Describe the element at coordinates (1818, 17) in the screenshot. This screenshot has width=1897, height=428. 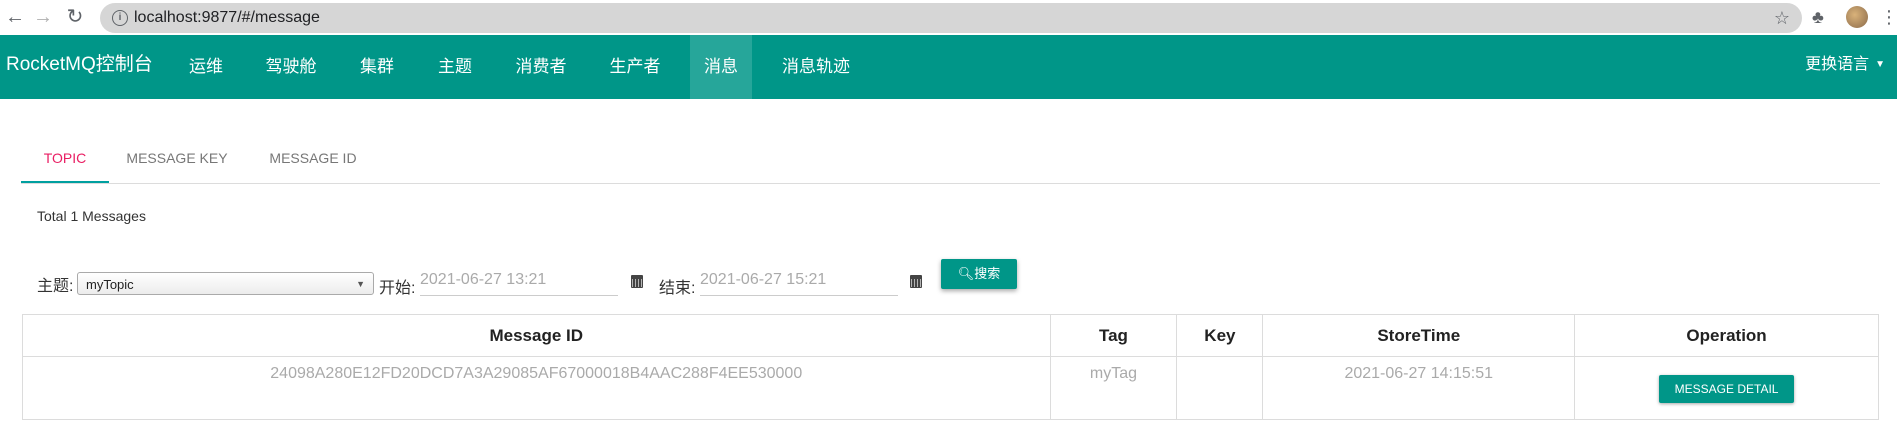
I see `extensions-icon: ♣` at that location.